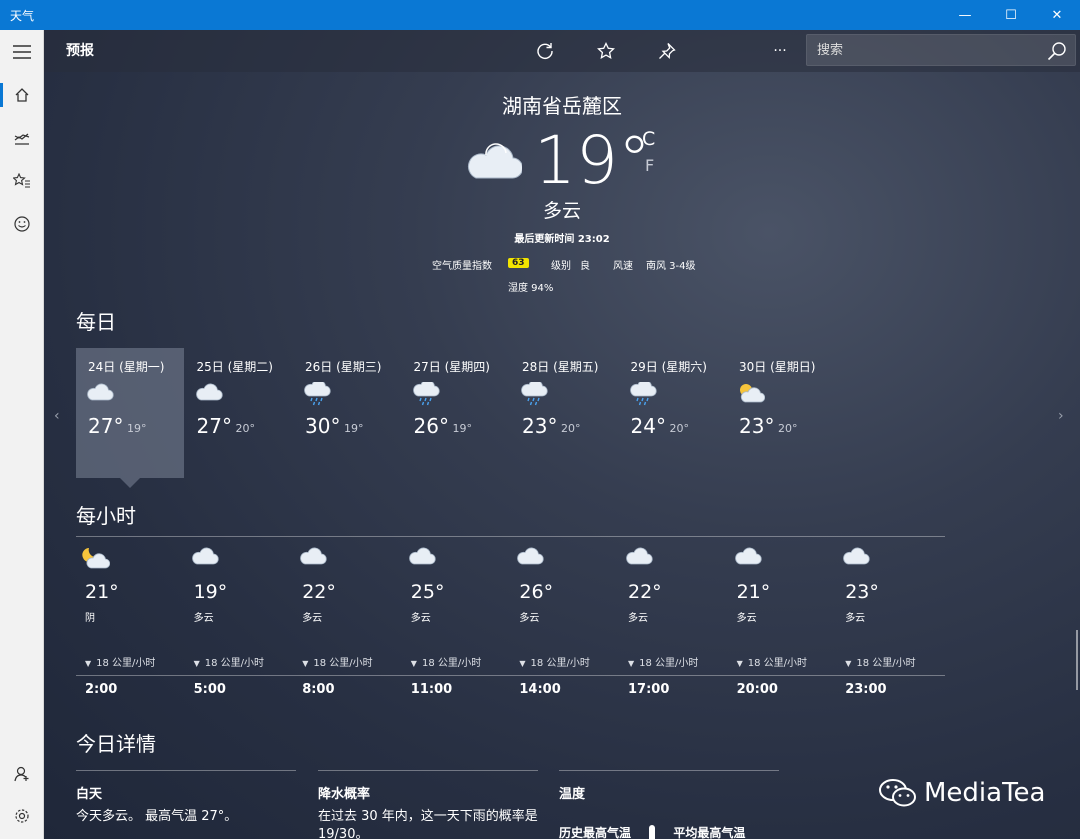 This screenshot has width=1080, height=839. What do you see at coordinates (1061, 416) in the screenshot?
I see `daily-next-arrow: ›` at bounding box center [1061, 416].